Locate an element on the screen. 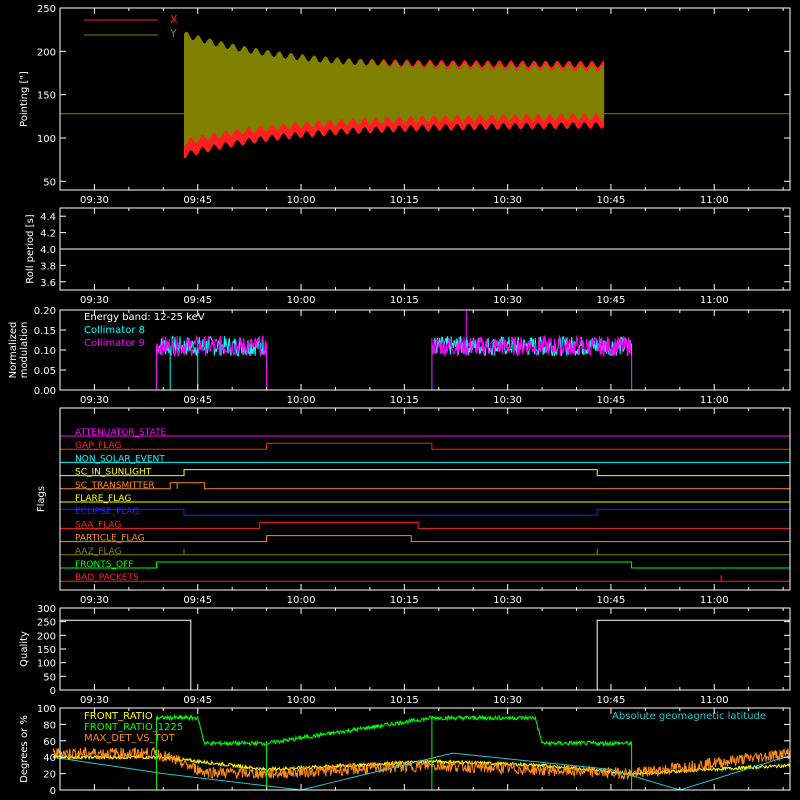 This screenshot has width=800, height=800. y-tick-label: 80 is located at coordinates (49, 725).